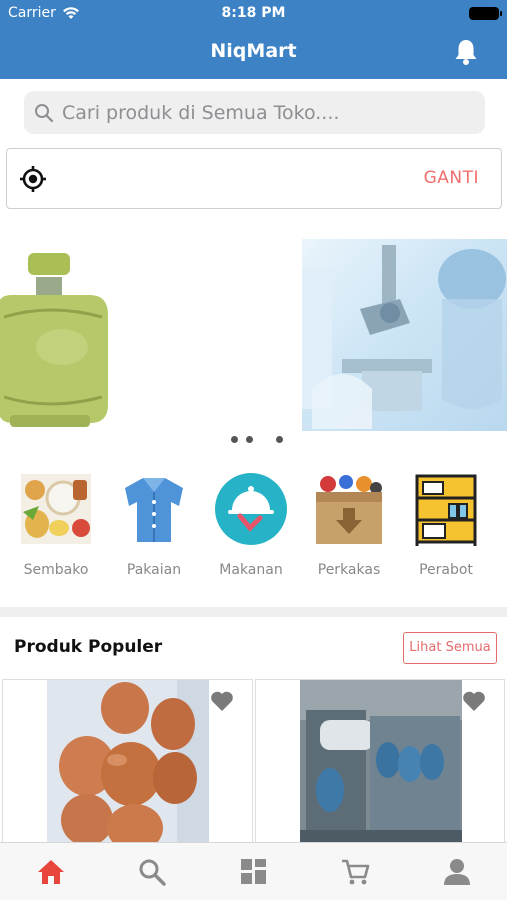 The image size is (507, 900). I want to click on groceries-icon, so click(56, 509).